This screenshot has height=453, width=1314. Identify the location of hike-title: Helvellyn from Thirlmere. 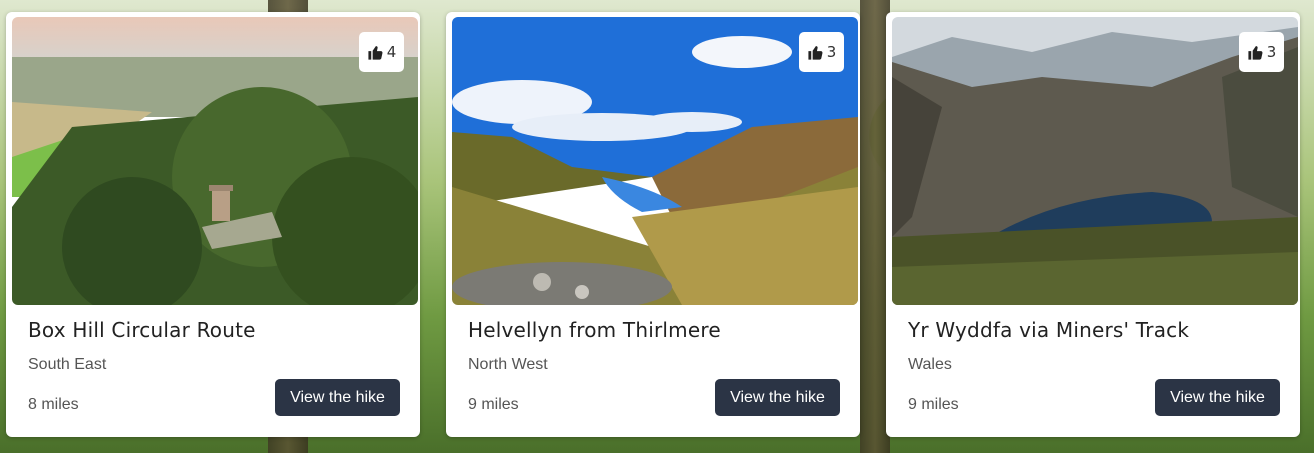
(594, 330).